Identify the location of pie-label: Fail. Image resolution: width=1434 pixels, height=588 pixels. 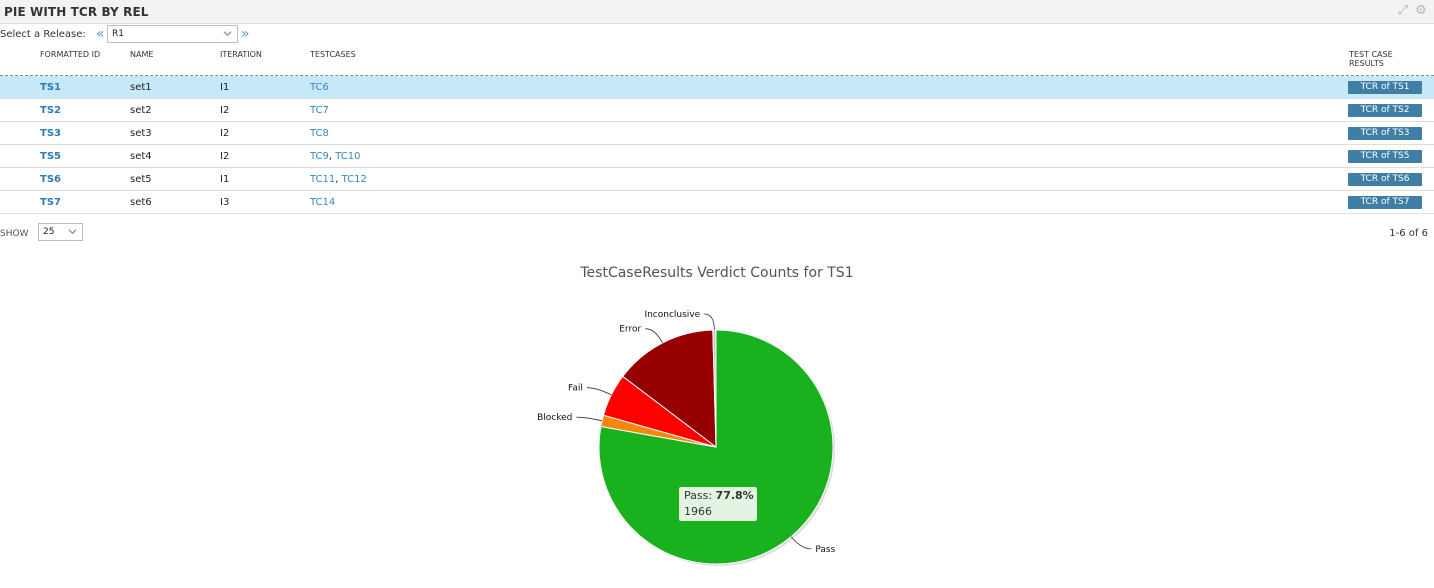
(575, 389).